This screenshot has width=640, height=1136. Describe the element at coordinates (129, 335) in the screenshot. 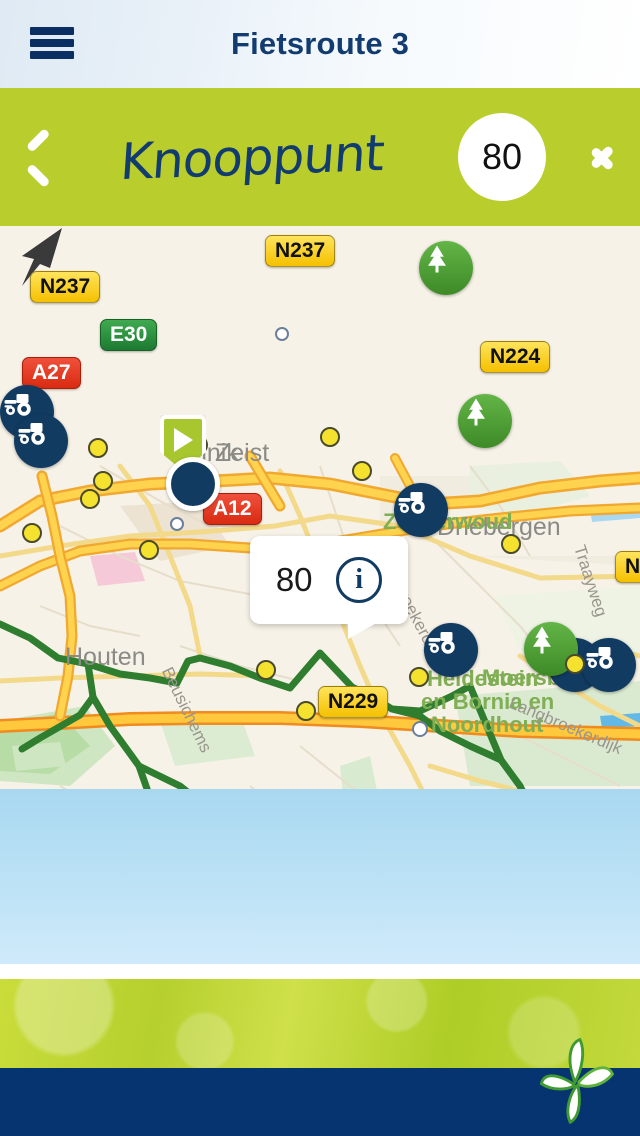

I see `road-shield: E30` at that location.